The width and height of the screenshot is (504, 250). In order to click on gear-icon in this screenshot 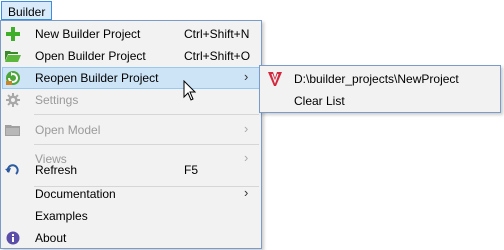, I will do `click(13, 100)`.